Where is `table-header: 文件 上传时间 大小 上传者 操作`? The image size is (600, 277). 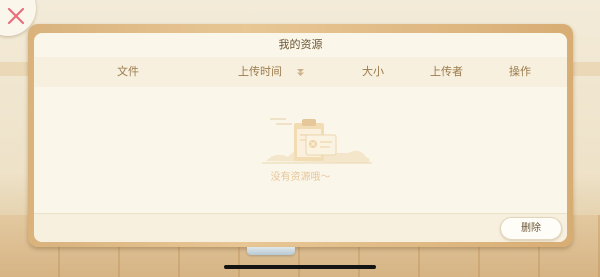 table-header: 文件 上传时间 大小 上传者 操作 is located at coordinates (300, 72).